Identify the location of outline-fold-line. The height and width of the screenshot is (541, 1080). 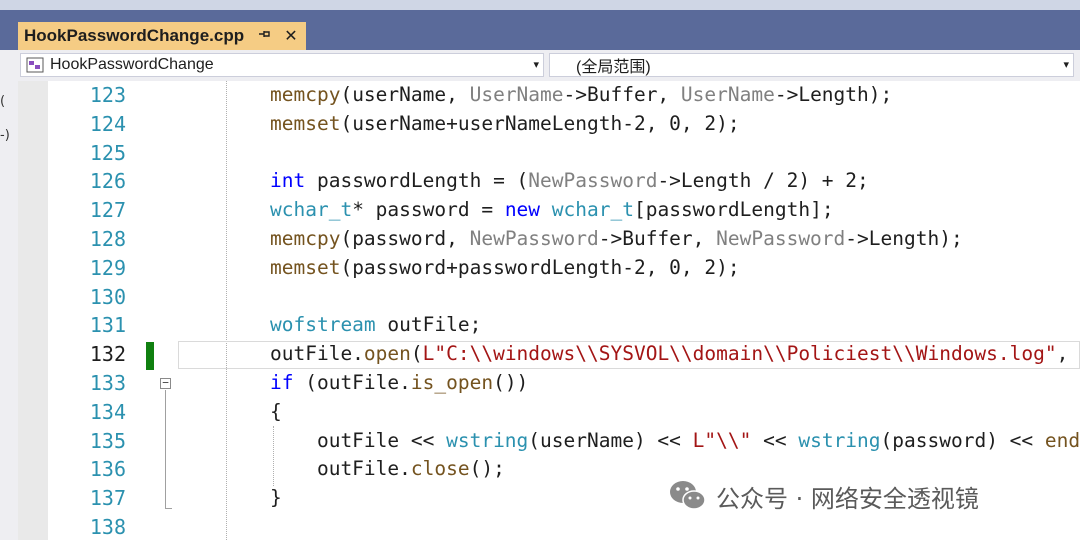
(165, 449).